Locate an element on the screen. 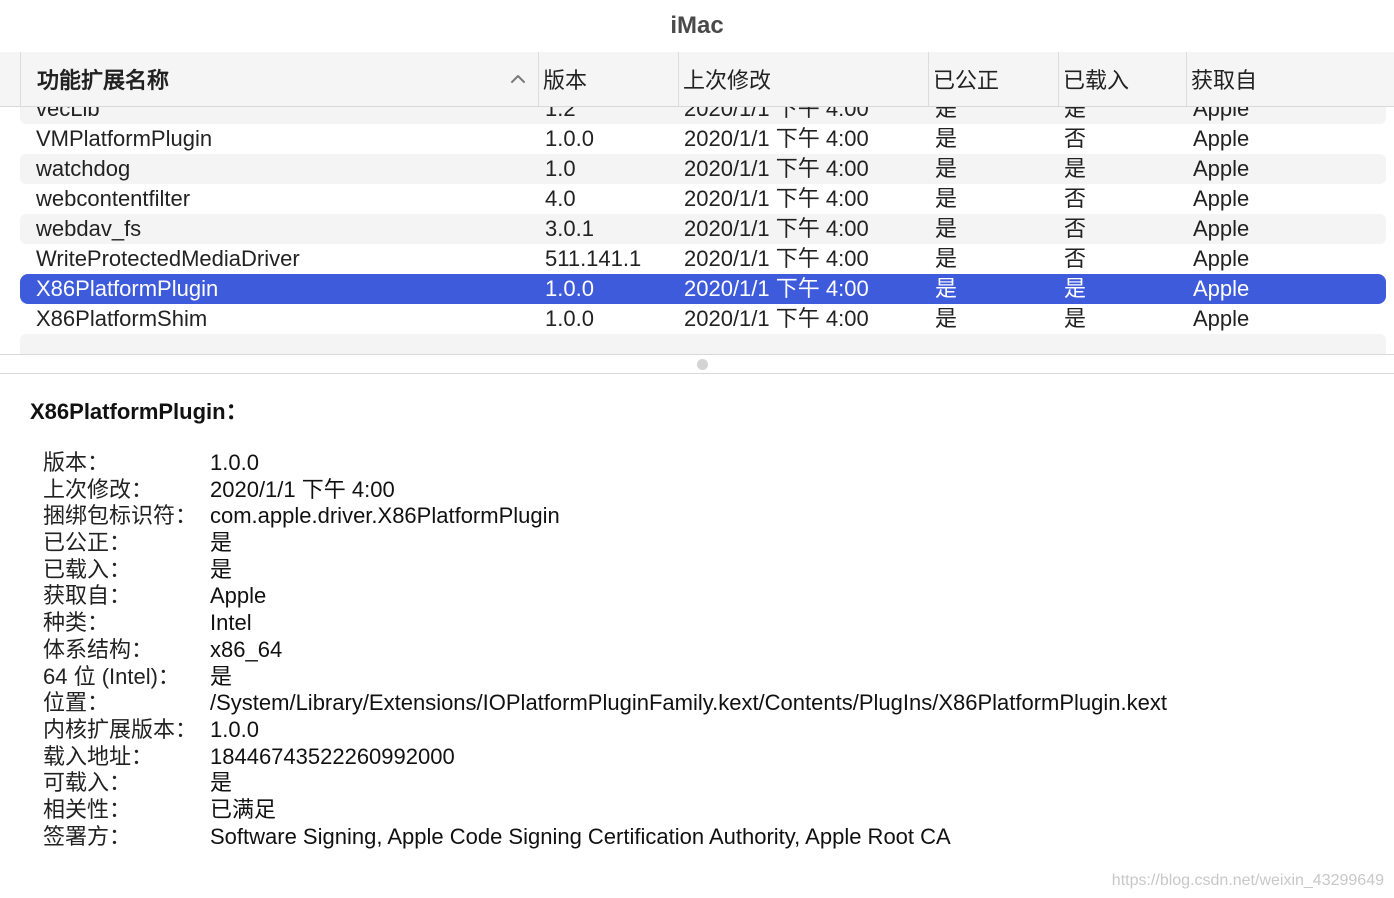 This screenshot has width=1394, height=898. property-label: 捆绑包标识符： is located at coordinates (120, 516).